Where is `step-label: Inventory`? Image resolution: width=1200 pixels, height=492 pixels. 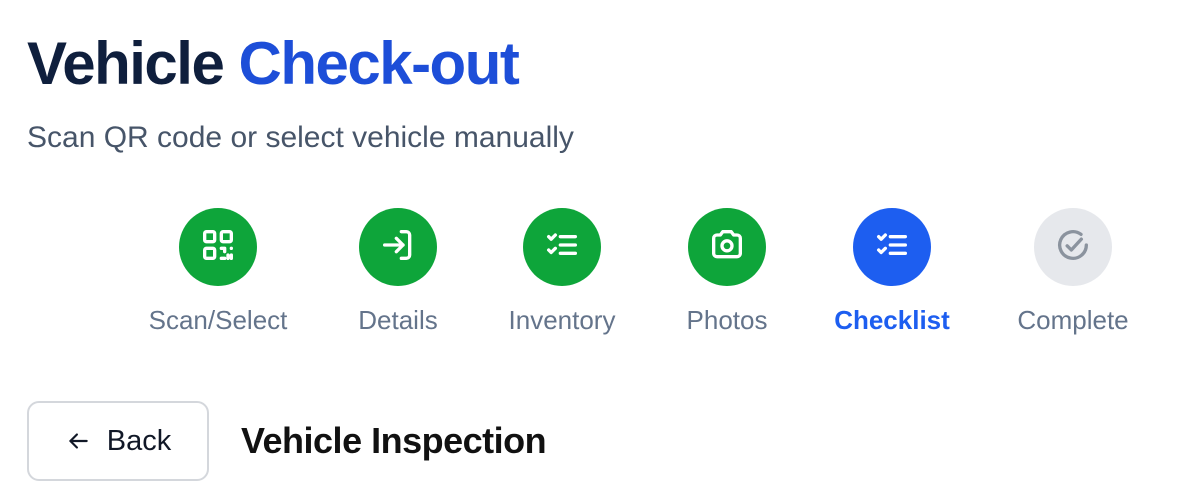 step-label: Inventory is located at coordinates (562, 320).